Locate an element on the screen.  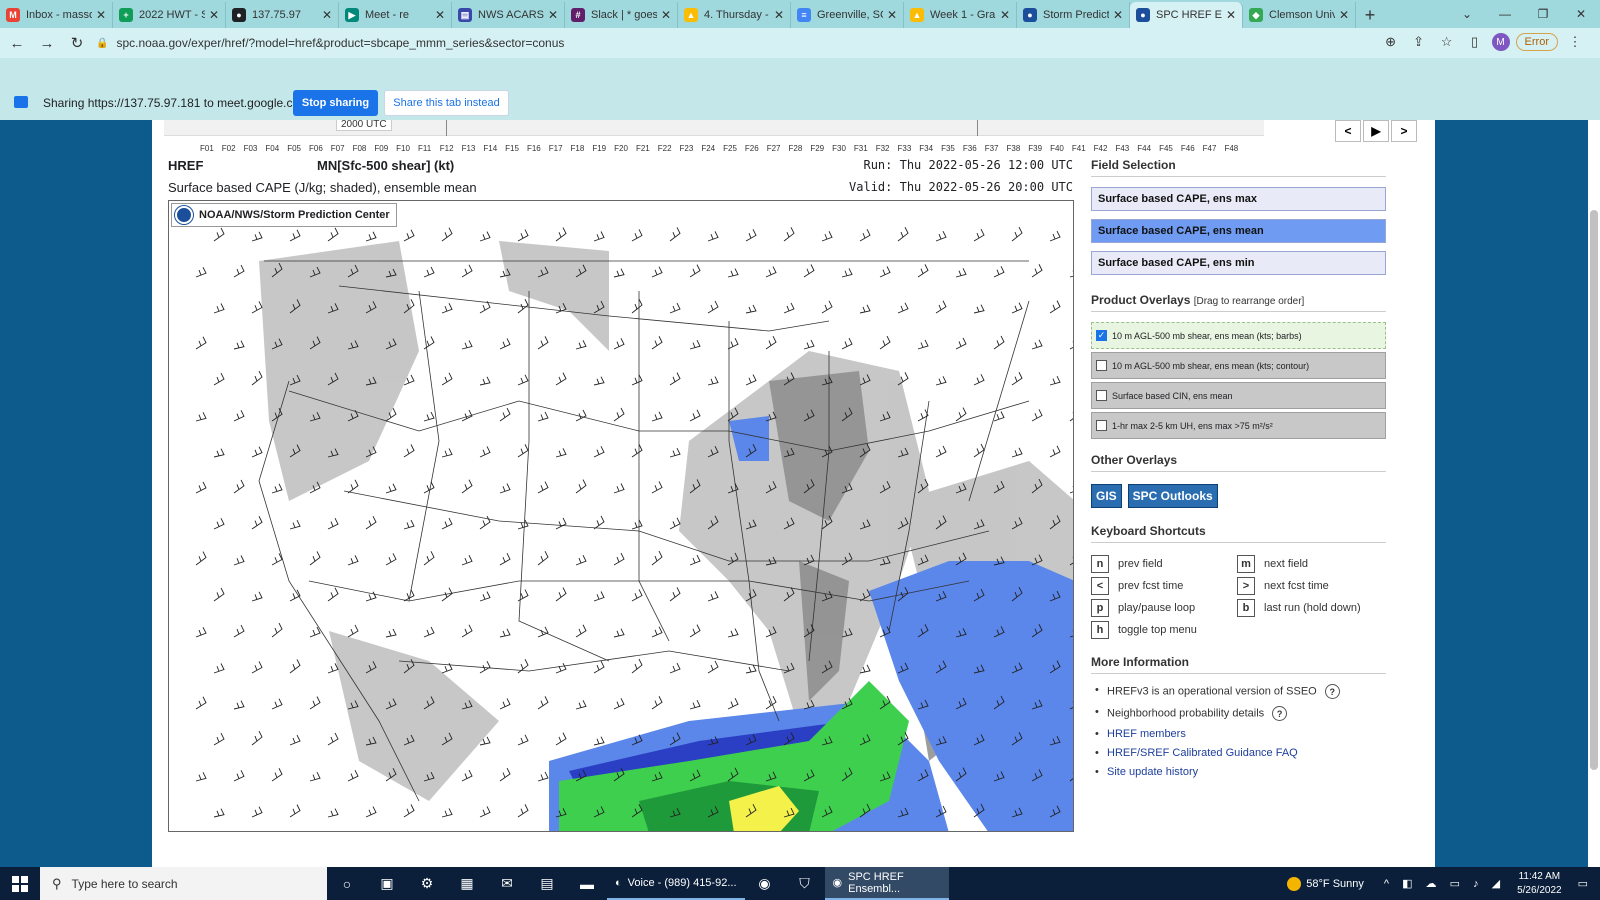
forecast-hour-label: F16 is located at coordinates (538, 148).